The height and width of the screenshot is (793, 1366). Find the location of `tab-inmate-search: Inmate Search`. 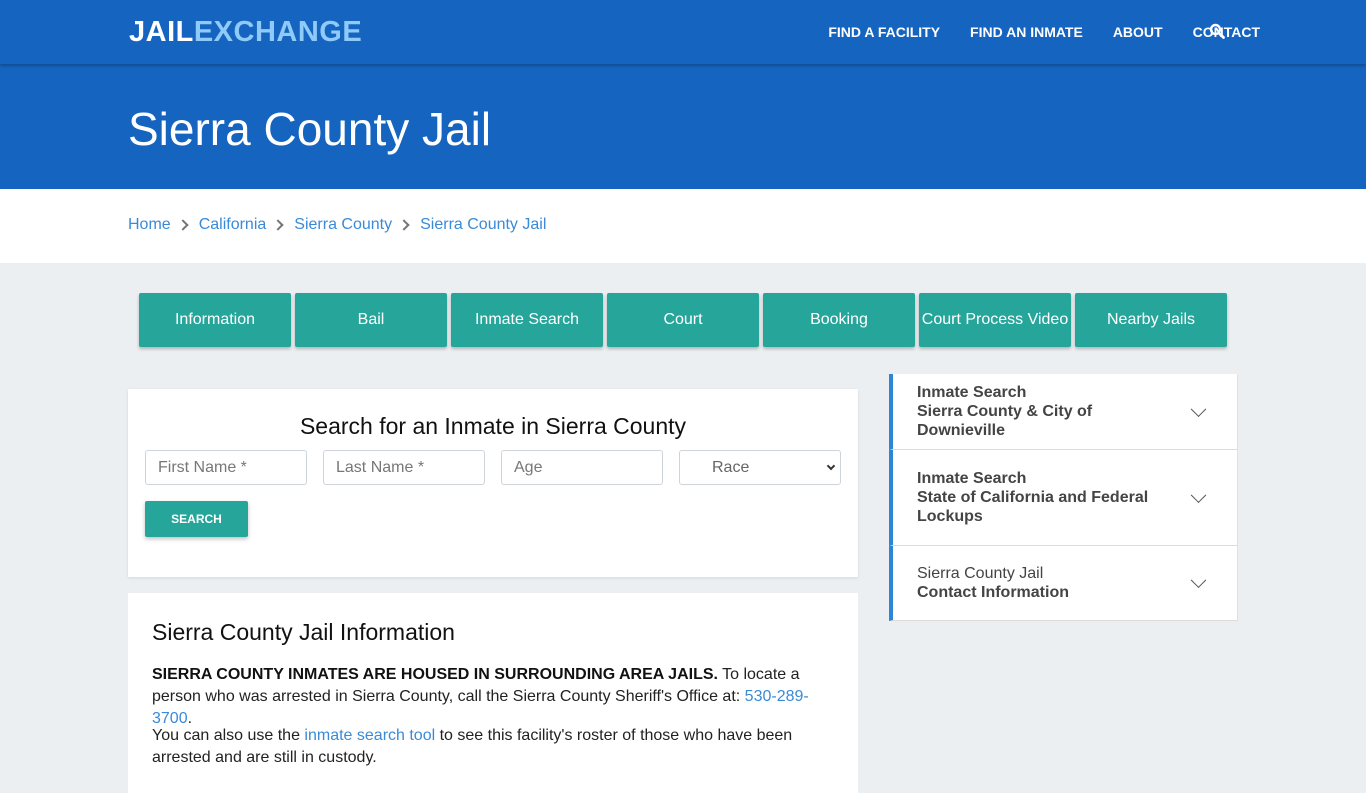

tab-inmate-search: Inmate Search is located at coordinates (527, 320).